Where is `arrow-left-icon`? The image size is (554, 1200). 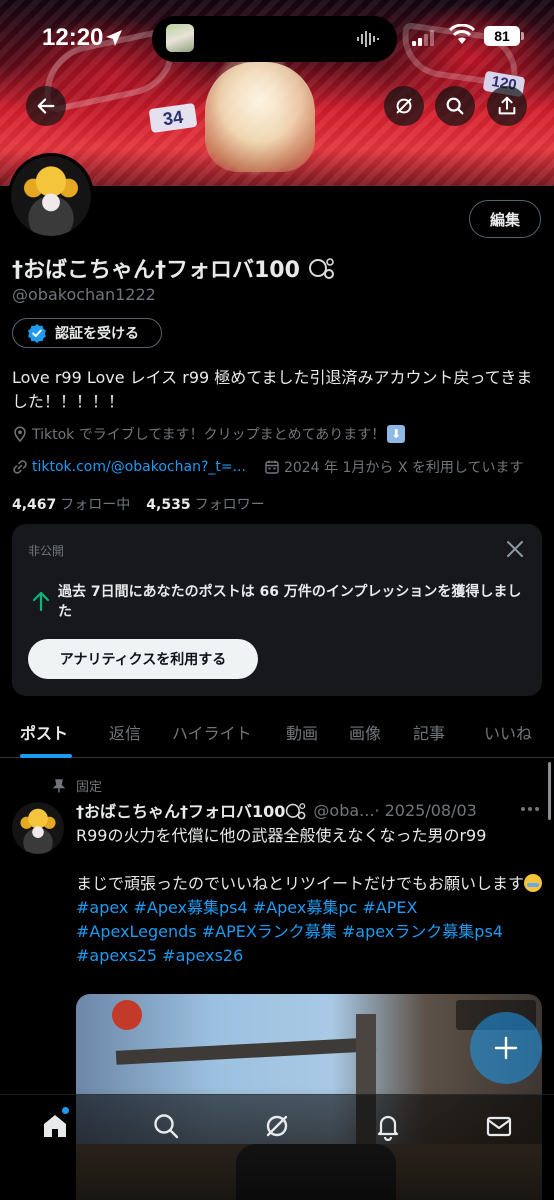 arrow-left-icon is located at coordinates (46, 106).